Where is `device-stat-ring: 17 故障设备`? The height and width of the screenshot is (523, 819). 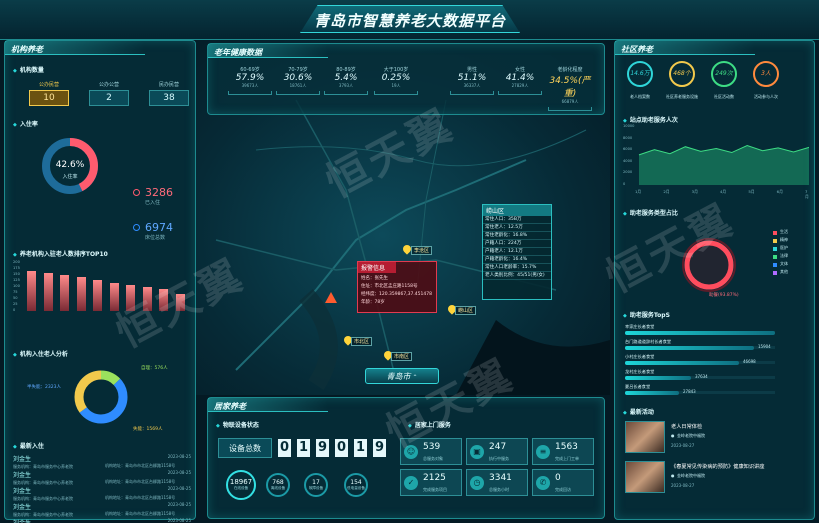 device-stat-ring: 17 故障设备 is located at coordinates (316, 485).